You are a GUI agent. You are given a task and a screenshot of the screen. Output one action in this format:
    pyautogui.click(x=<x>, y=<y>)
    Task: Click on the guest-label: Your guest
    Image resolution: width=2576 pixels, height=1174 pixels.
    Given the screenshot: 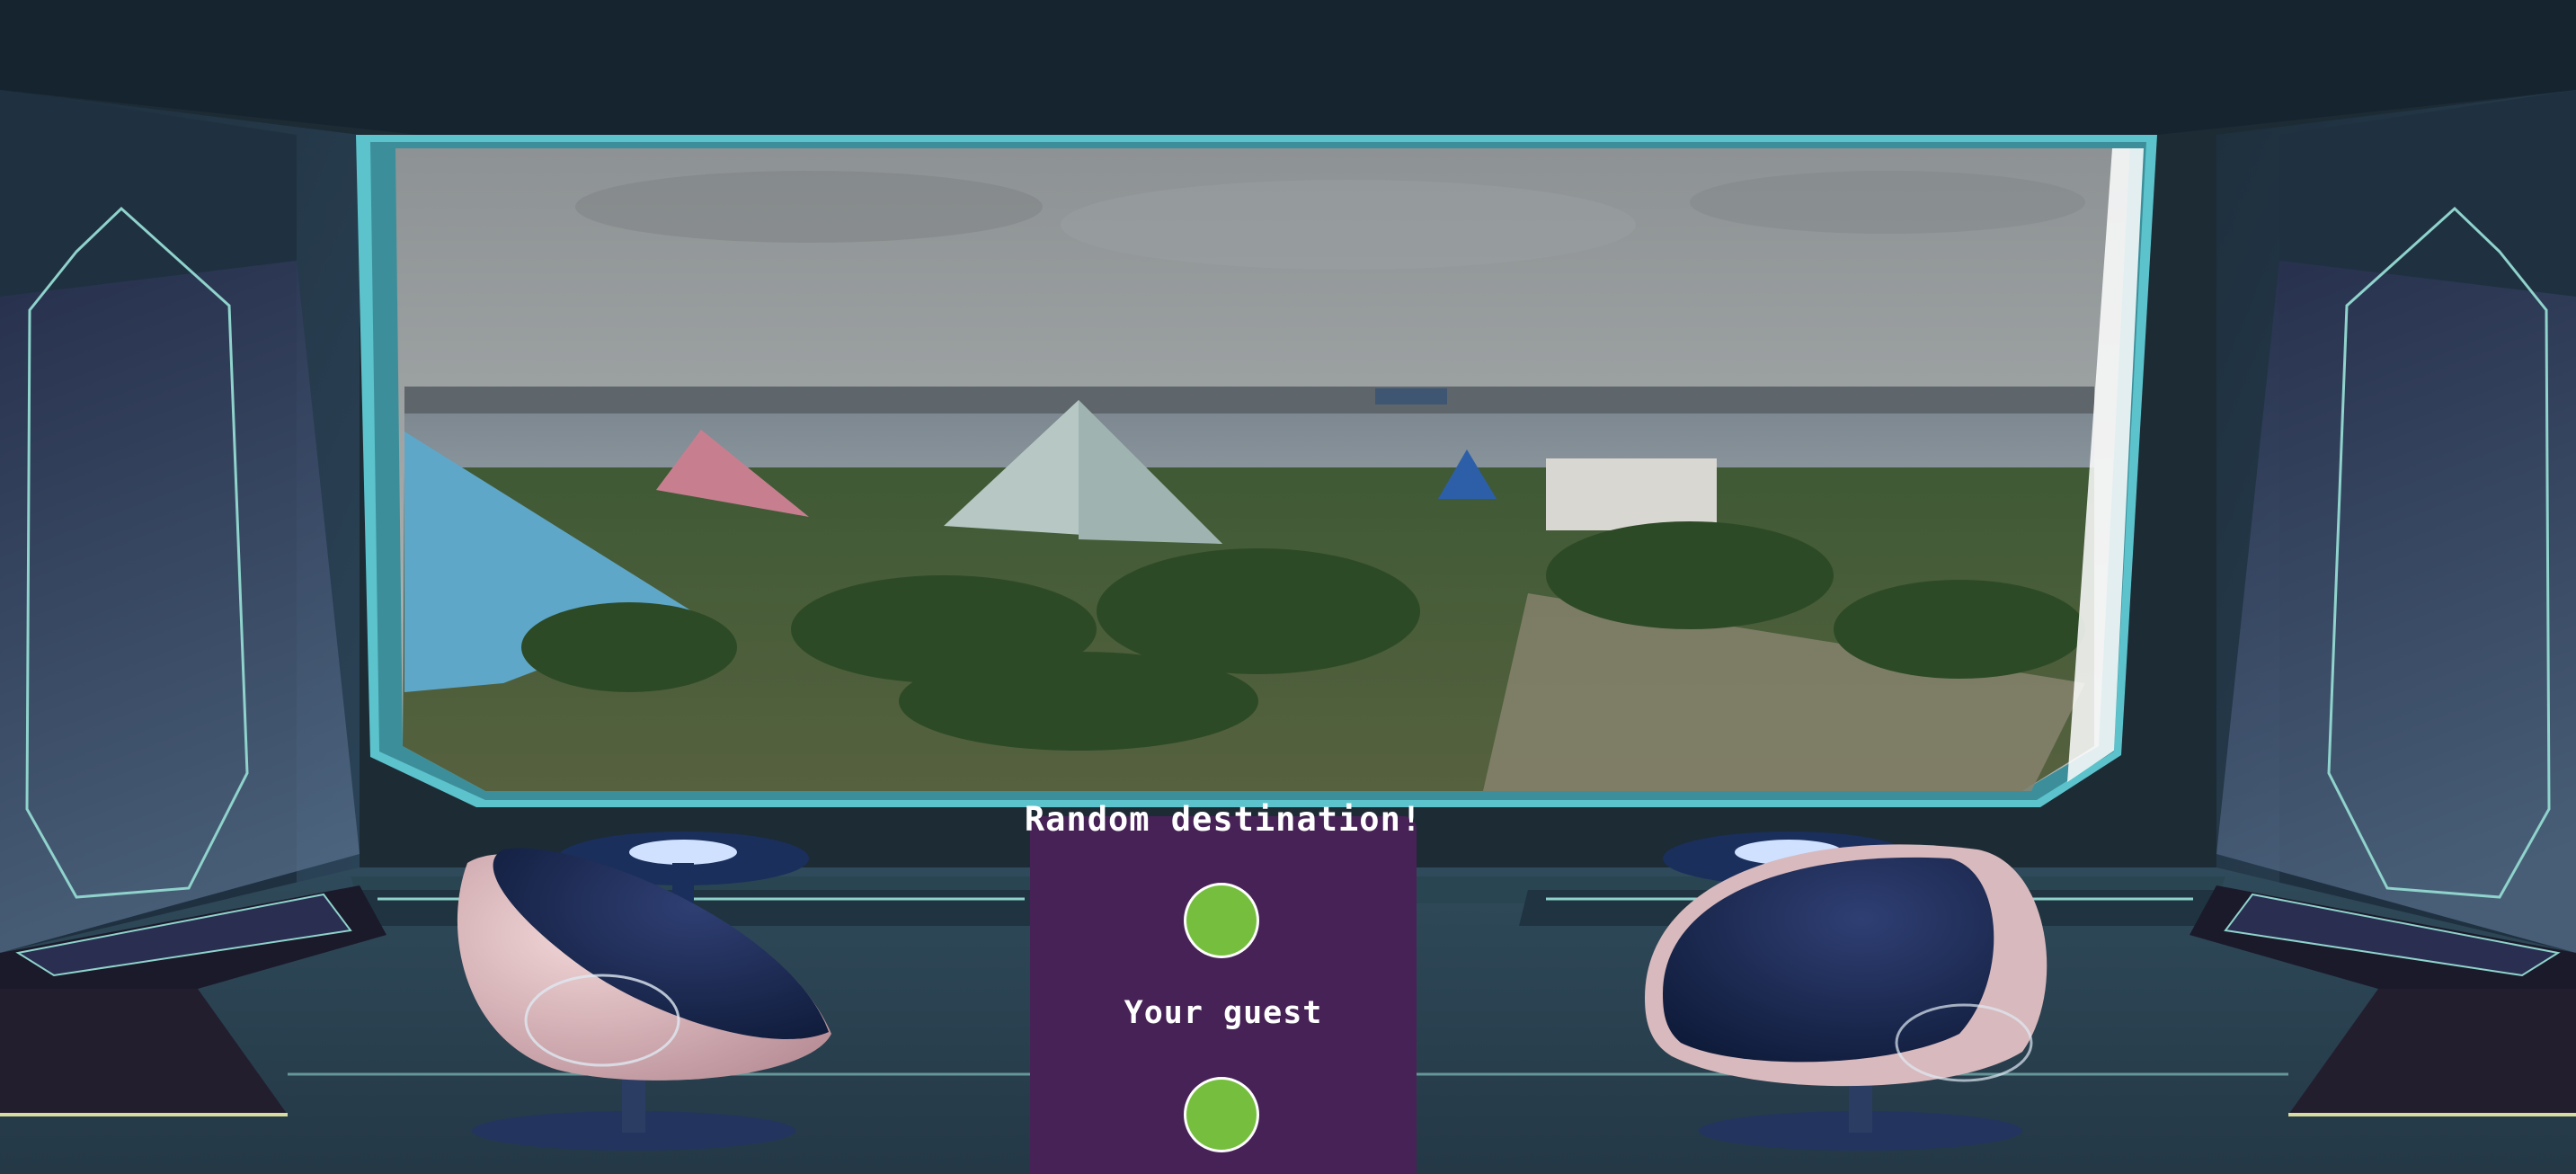 What is the action you would take?
    pyautogui.click(x=1223, y=1013)
    